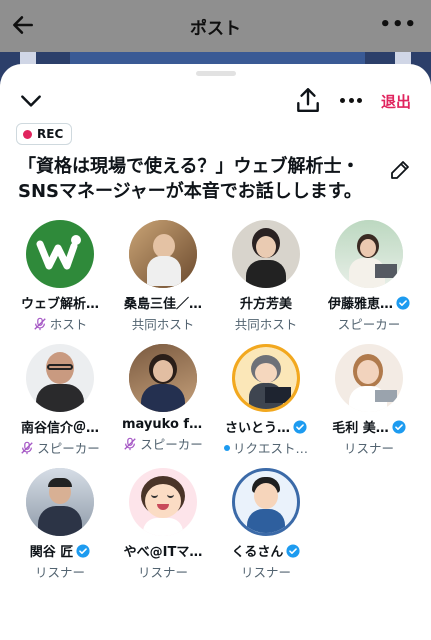  Describe the element at coordinates (265, 304) in the screenshot. I see `participant-name: 升方芳美` at that location.